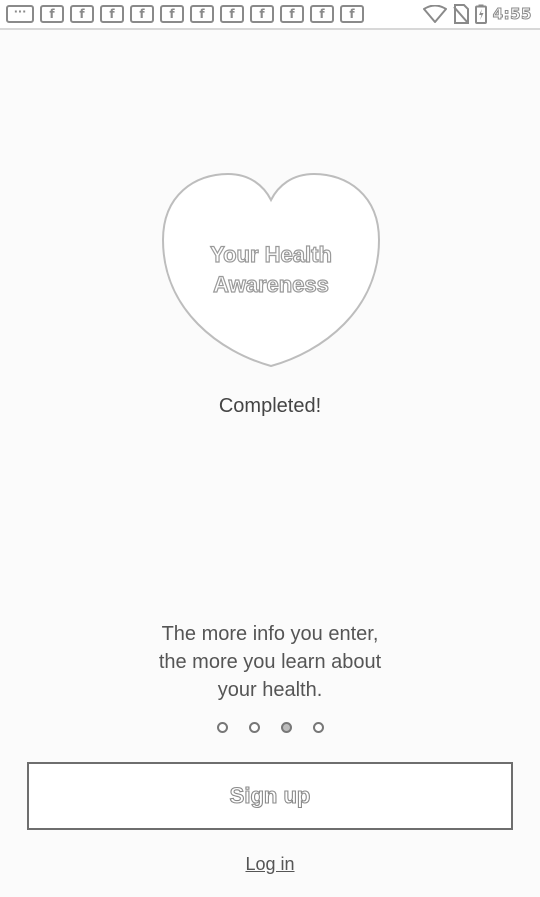  What do you see at coordinates (270, 254) in the screenshot?
I see `heart-label-line1: Your Health` at bounding box center [270, 254].